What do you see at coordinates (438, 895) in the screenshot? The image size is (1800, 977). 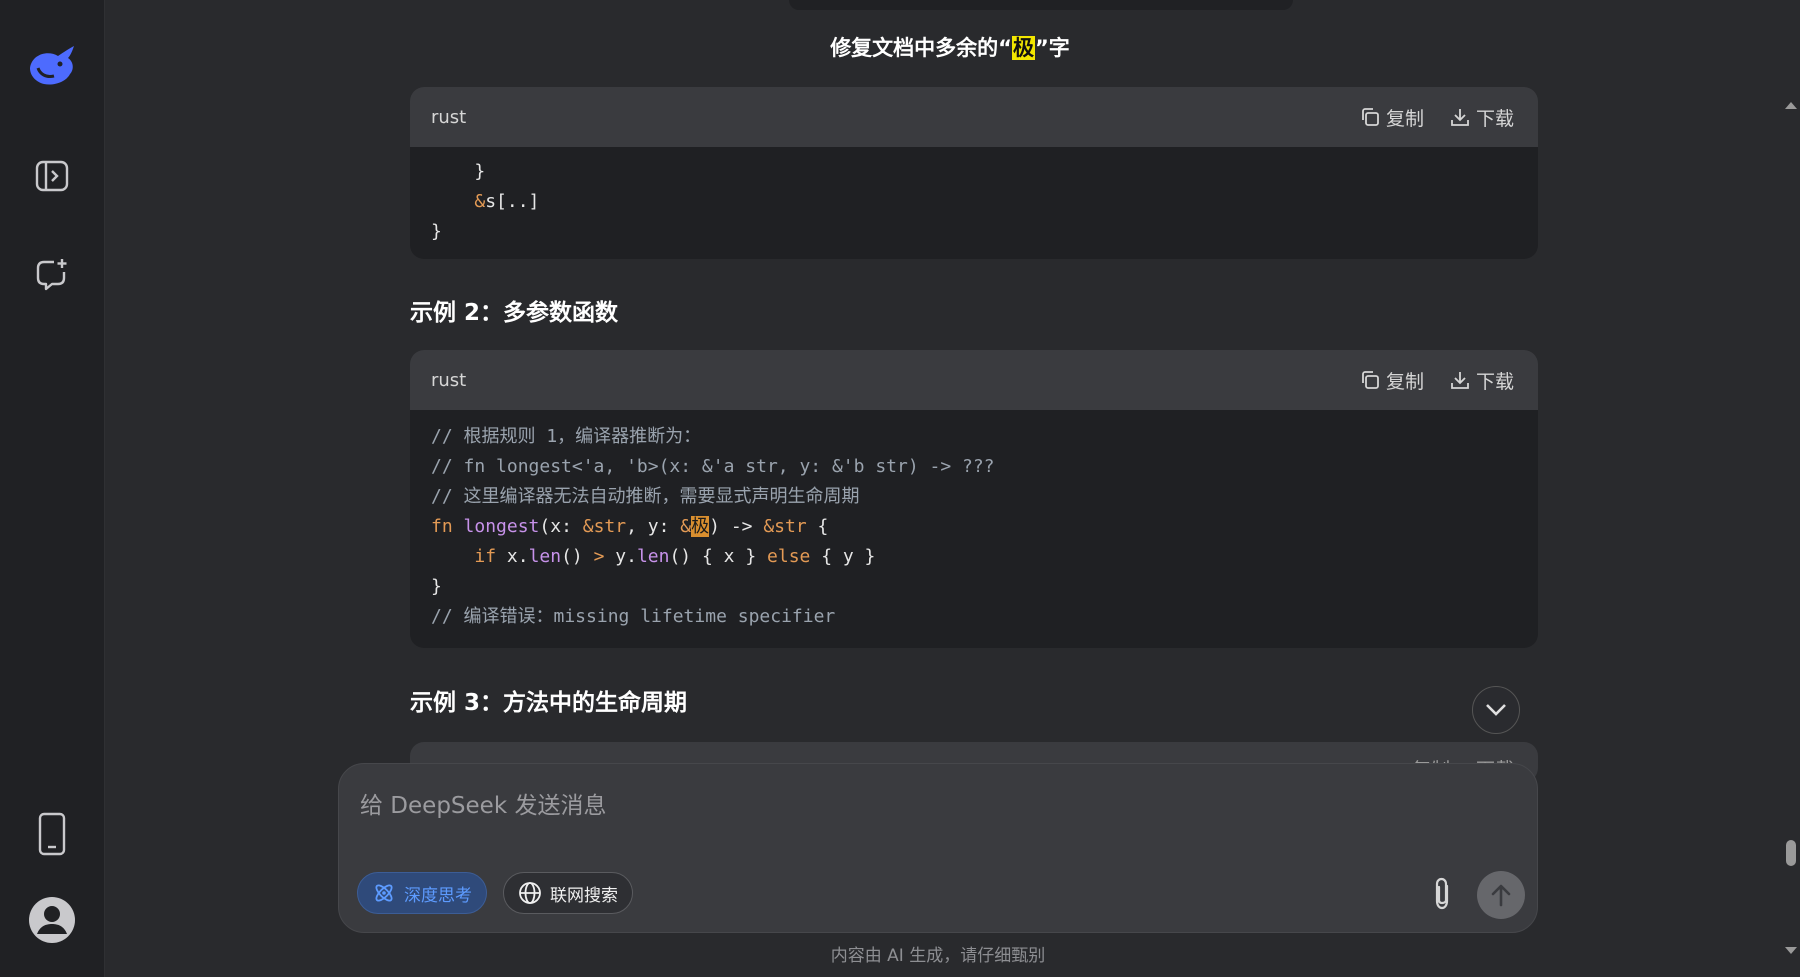 I see `deep-think-label: 深度思考` at bounding box center [438, 895].